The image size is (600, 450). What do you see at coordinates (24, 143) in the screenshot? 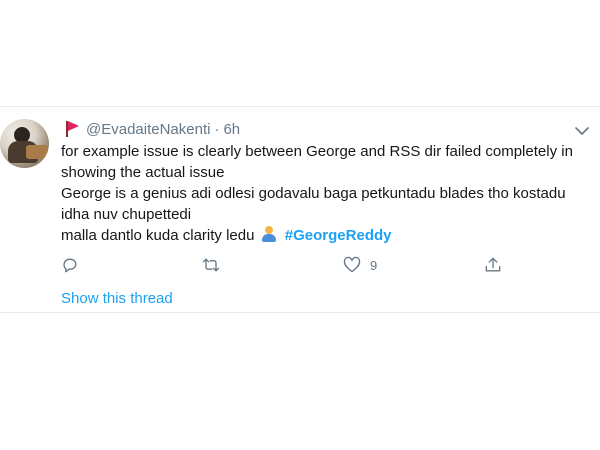
I see `avatar` at bounding box center [24, 143].